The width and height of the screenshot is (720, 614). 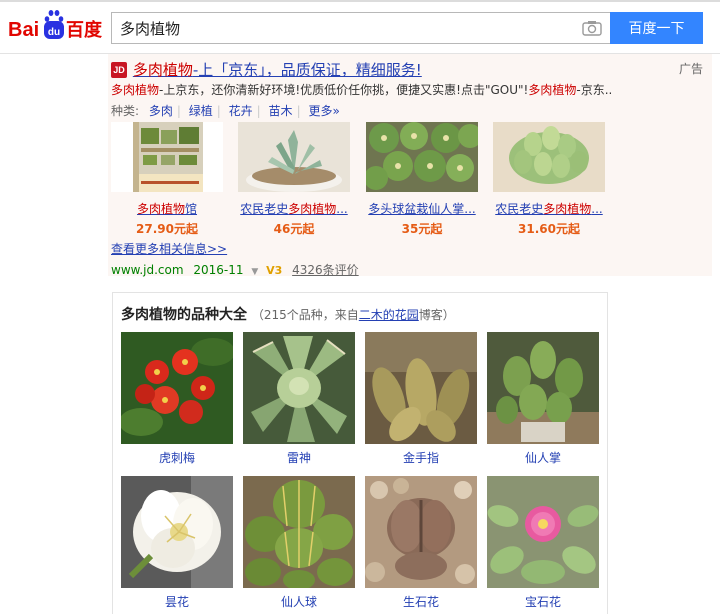 I want to click on product-item: 多肉植物馆 27.90元起, so click(x=167, y=179).